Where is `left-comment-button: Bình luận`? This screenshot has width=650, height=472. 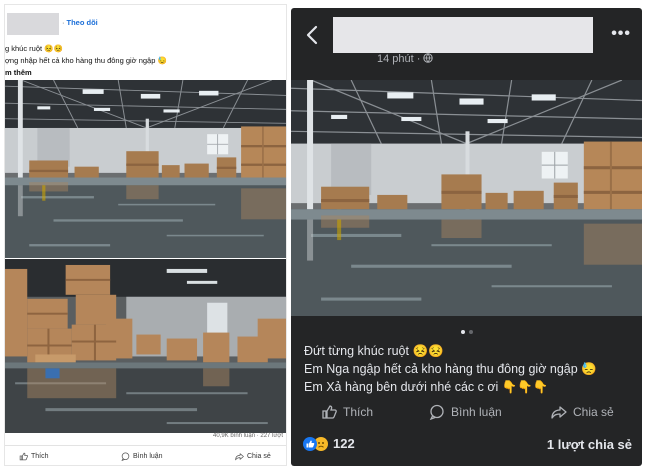 left-comment-button: Bình luận is located at coordinates (142, 456).